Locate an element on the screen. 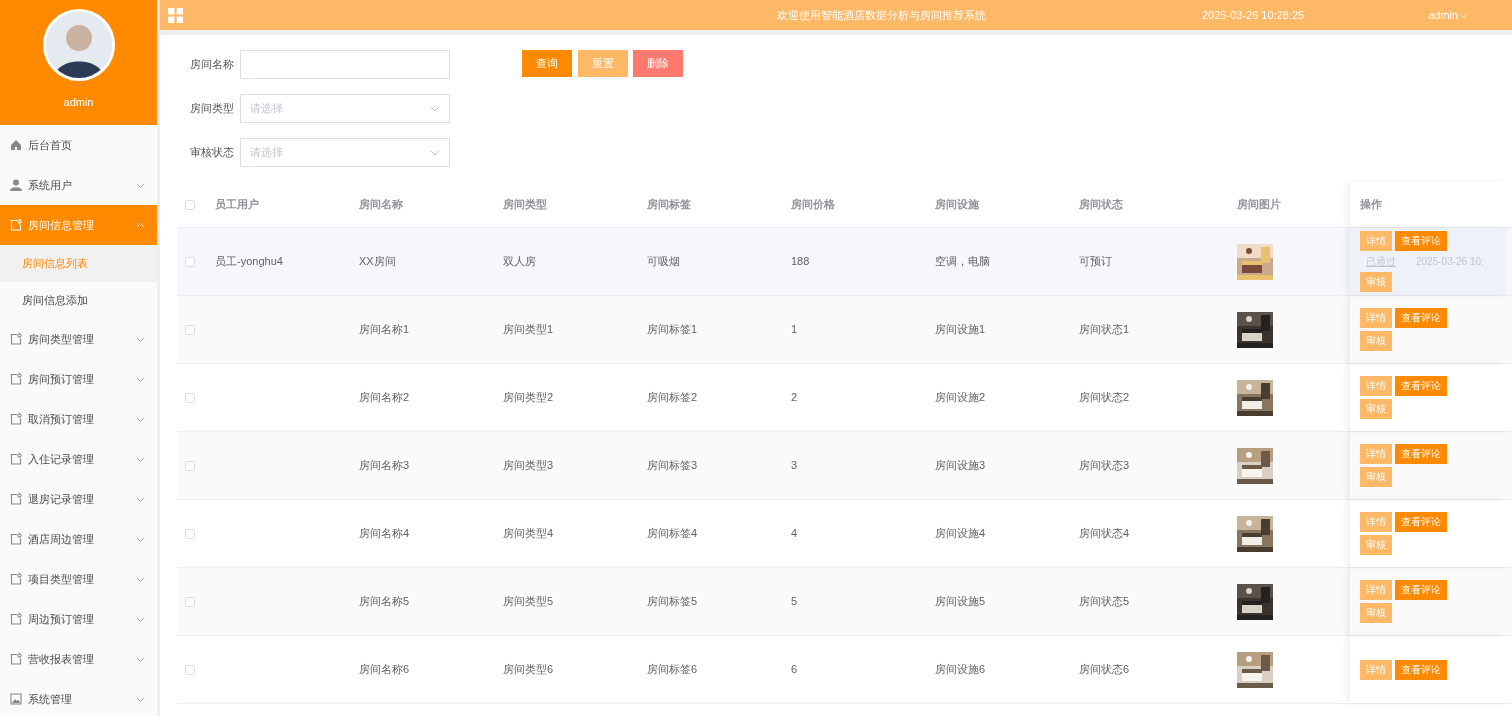  menu-icon is located at coordinates (175, 15).